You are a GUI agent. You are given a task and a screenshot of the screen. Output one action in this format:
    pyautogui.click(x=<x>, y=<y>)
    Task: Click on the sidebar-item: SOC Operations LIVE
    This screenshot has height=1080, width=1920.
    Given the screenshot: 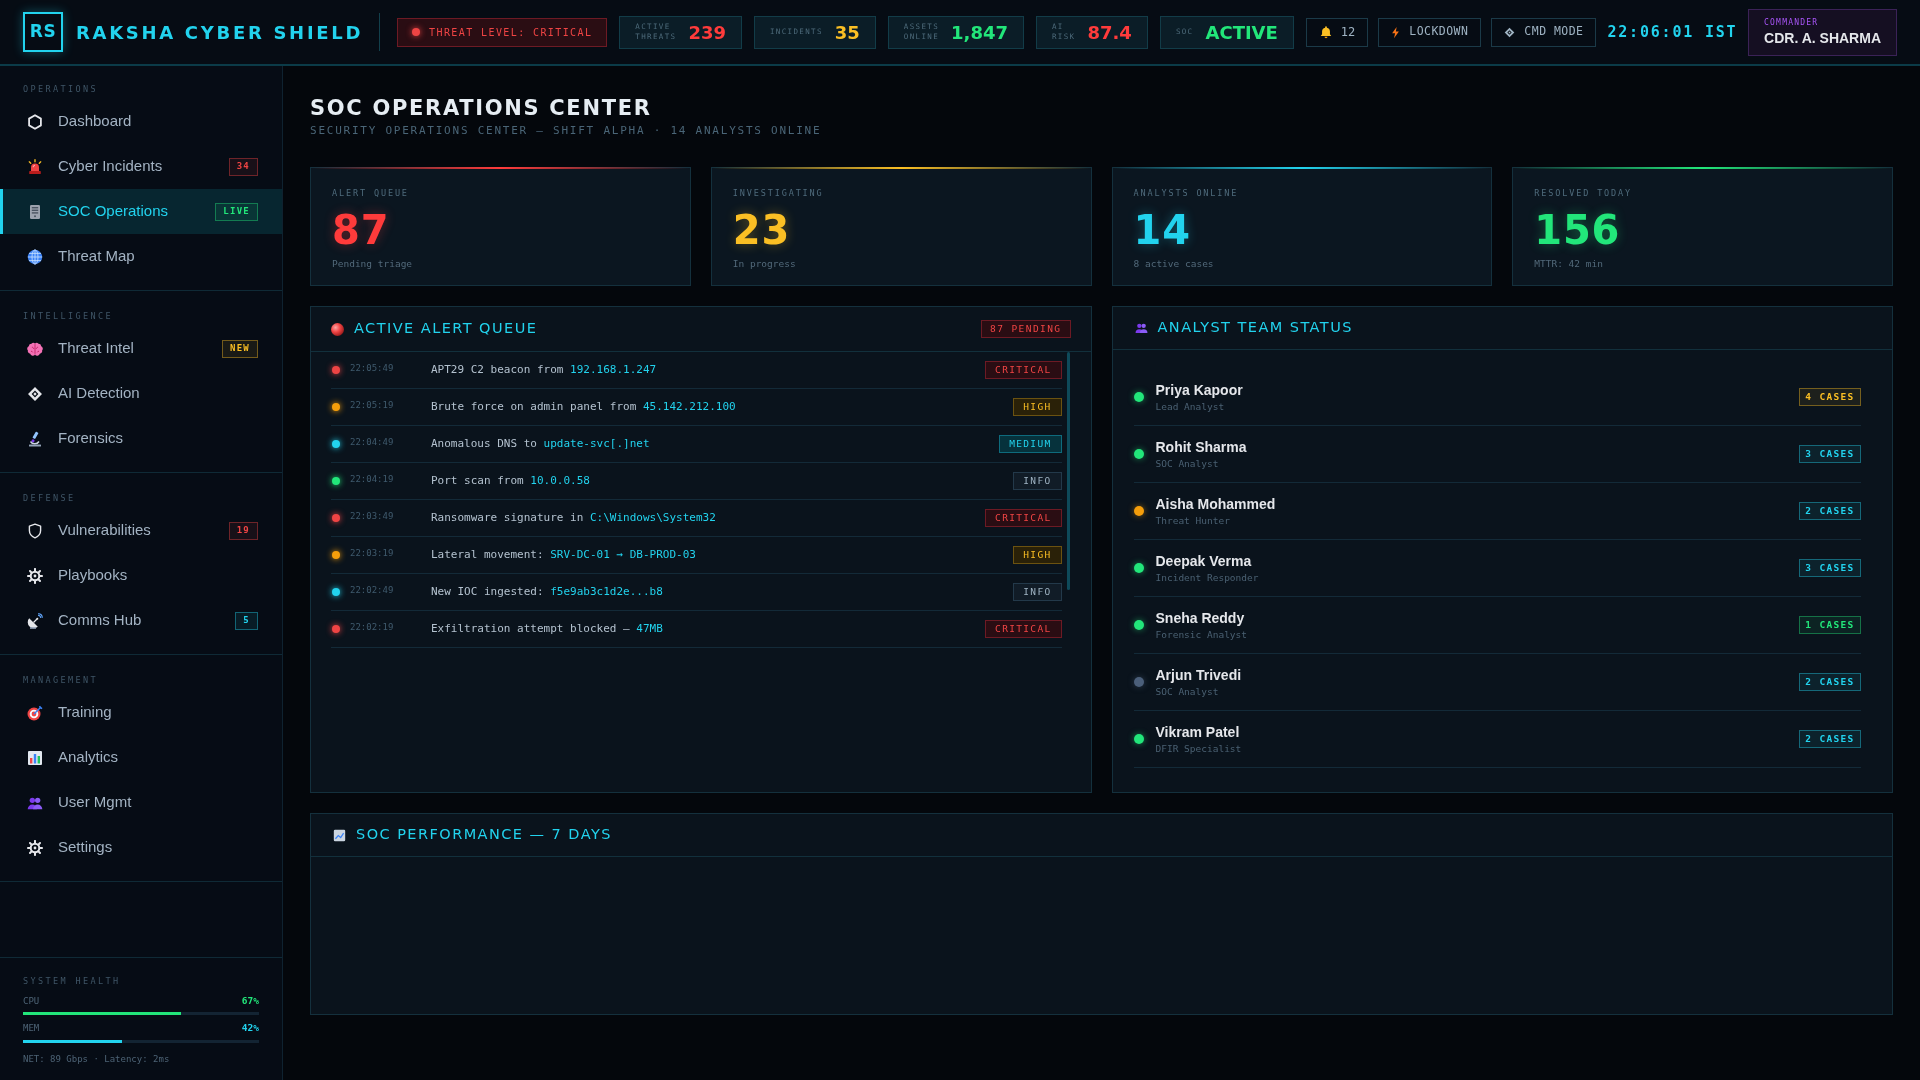 What is the action you would take?
    pyautogui.click(x=141, y=211)
    